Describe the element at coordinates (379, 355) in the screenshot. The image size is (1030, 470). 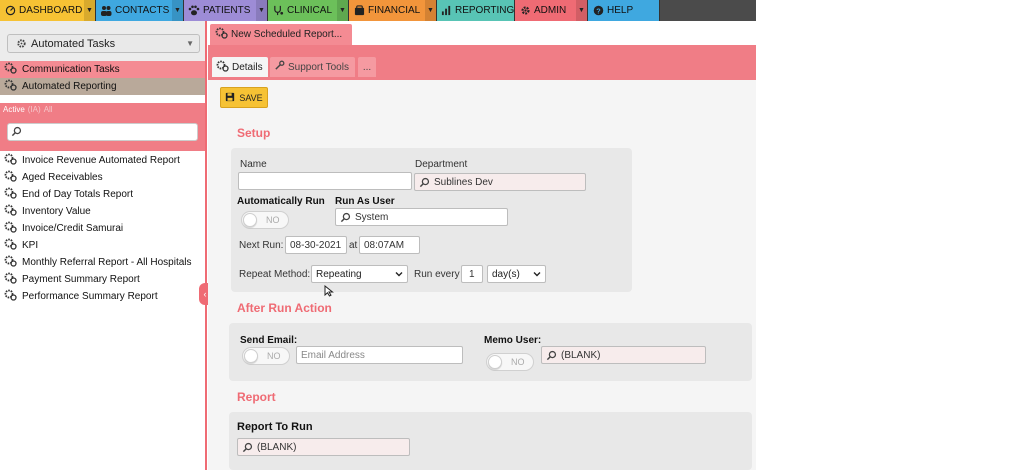
I see `email-address-input: Email Address` at that location.